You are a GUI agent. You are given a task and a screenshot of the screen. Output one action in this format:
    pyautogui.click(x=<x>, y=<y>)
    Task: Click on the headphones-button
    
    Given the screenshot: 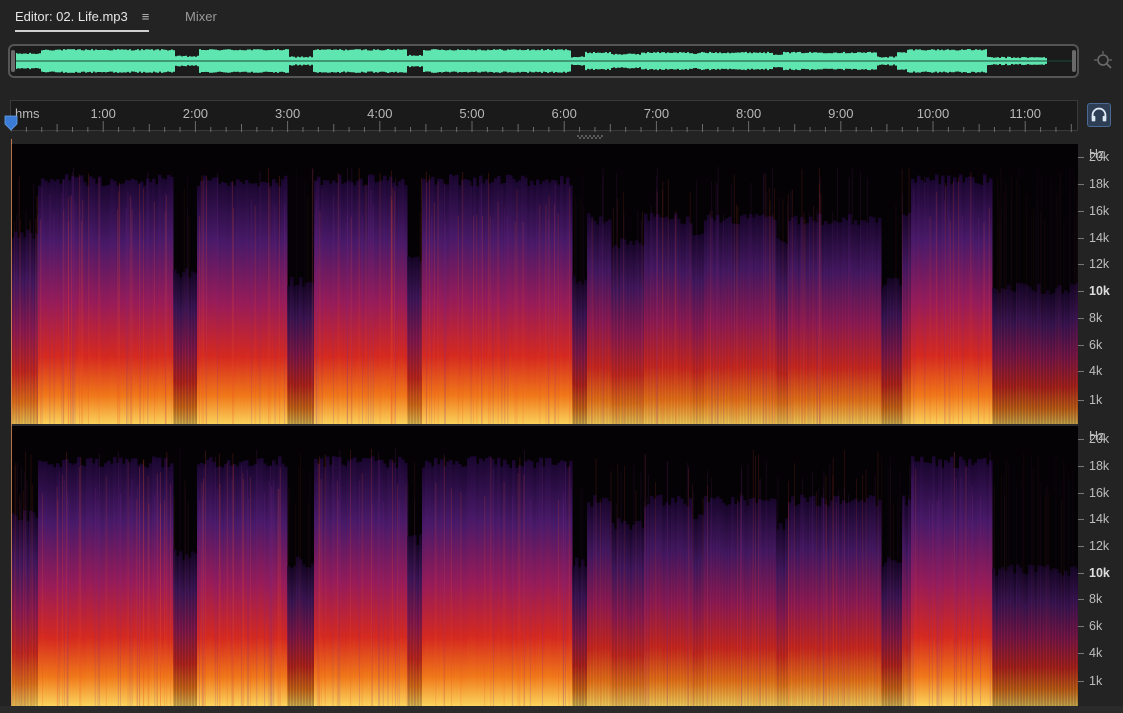 What is the action you would take?
    pyautogui.click(x=1099, y=115)
    